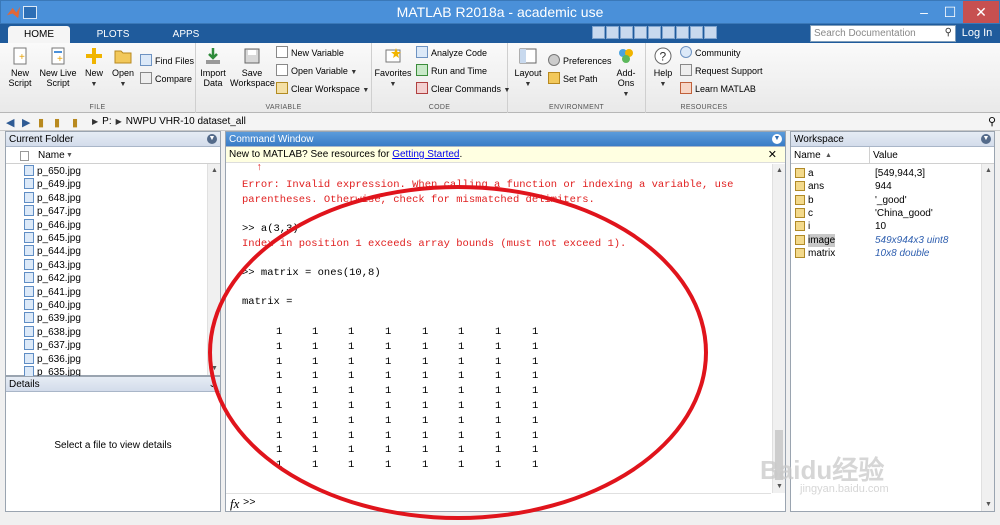  What do you see at coordinates (20, 56) in the screenshot?
I see `new-script-icon: +` at bounding box center [20, 56].